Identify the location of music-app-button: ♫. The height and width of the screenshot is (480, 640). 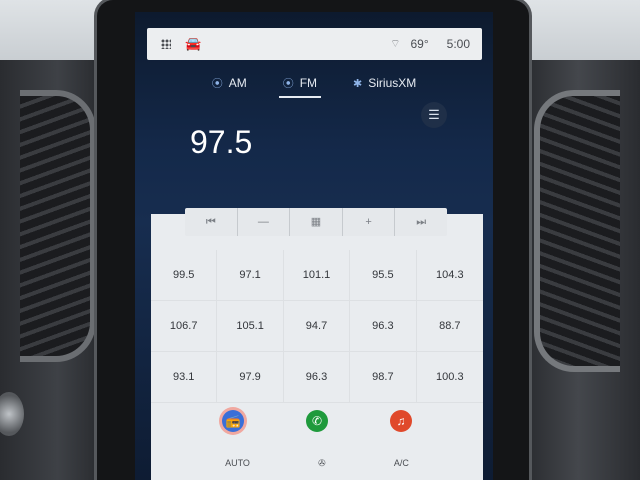
(401, 421).